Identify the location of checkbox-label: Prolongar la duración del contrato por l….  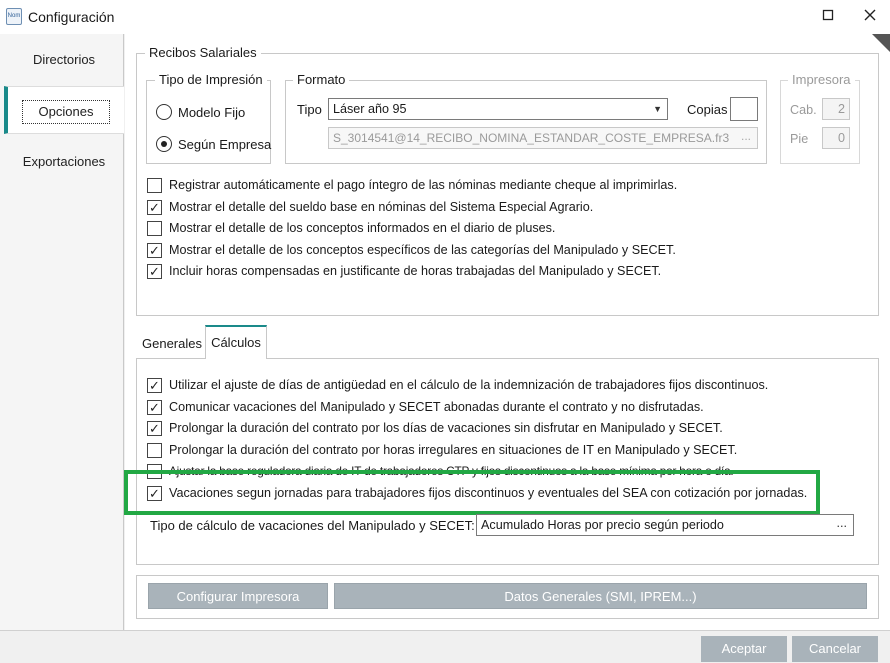
(446, 428).